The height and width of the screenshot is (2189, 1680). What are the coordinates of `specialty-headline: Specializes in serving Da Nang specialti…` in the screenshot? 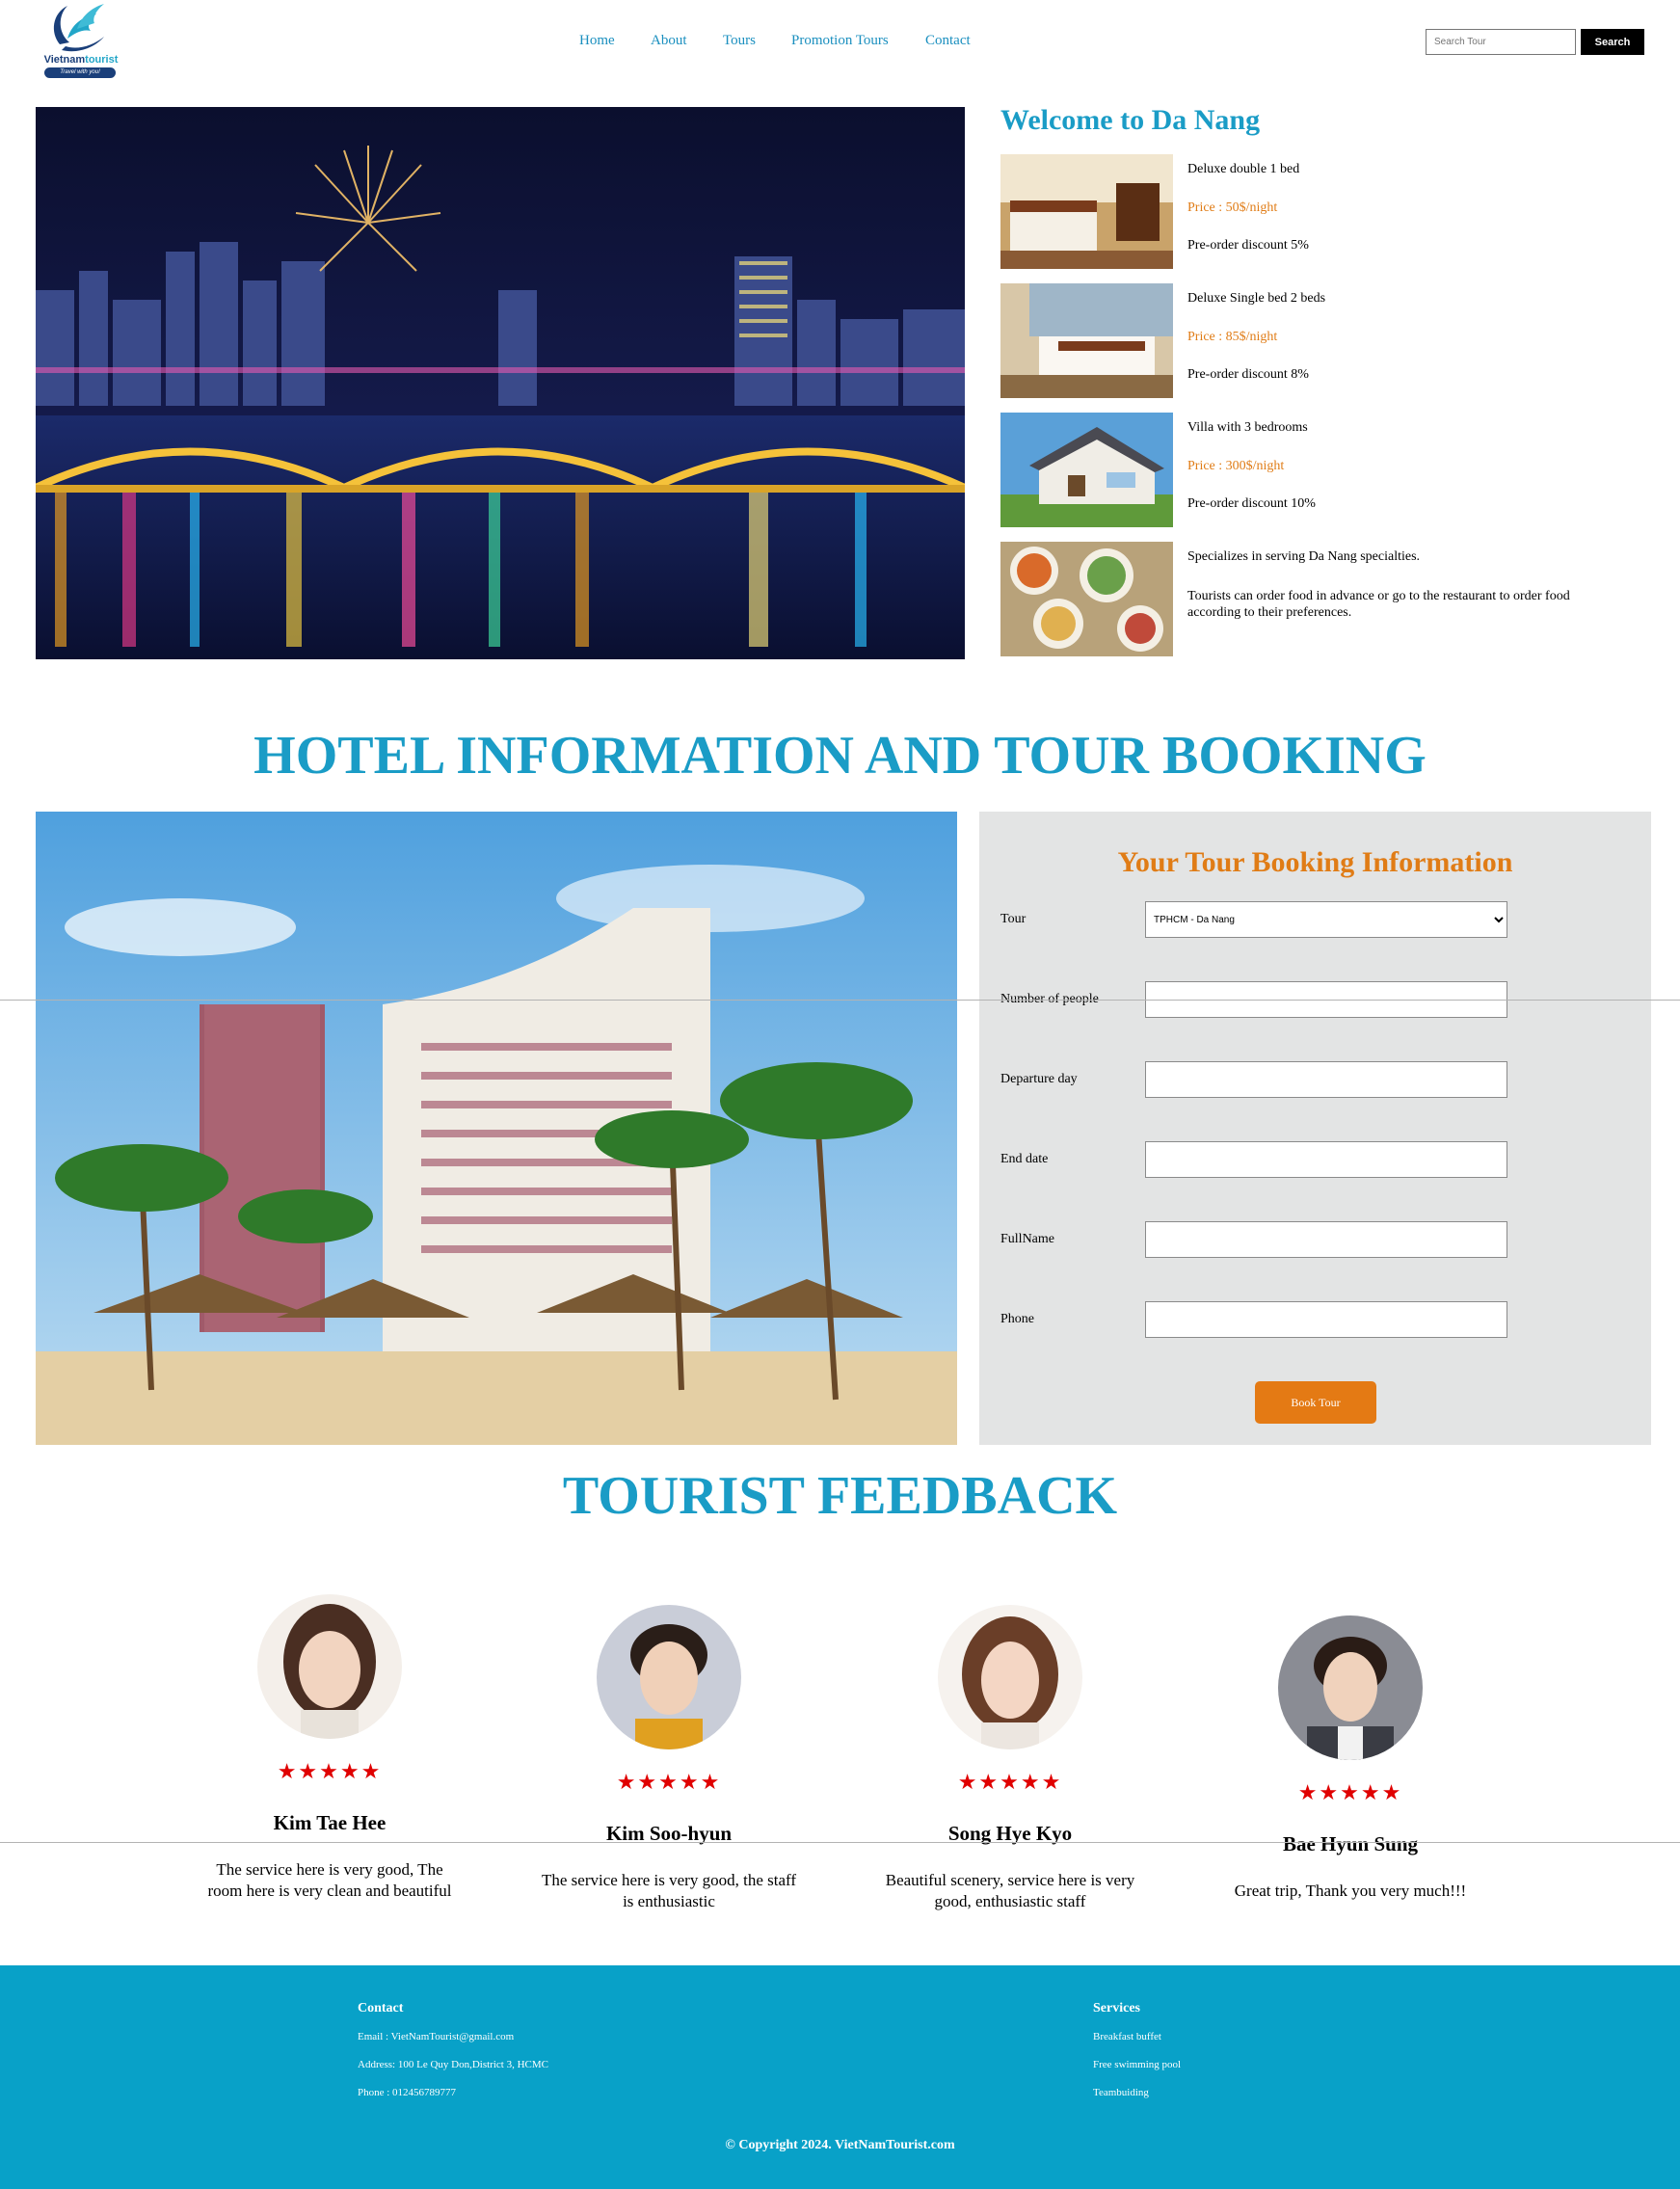 It's located at (1304, 556).